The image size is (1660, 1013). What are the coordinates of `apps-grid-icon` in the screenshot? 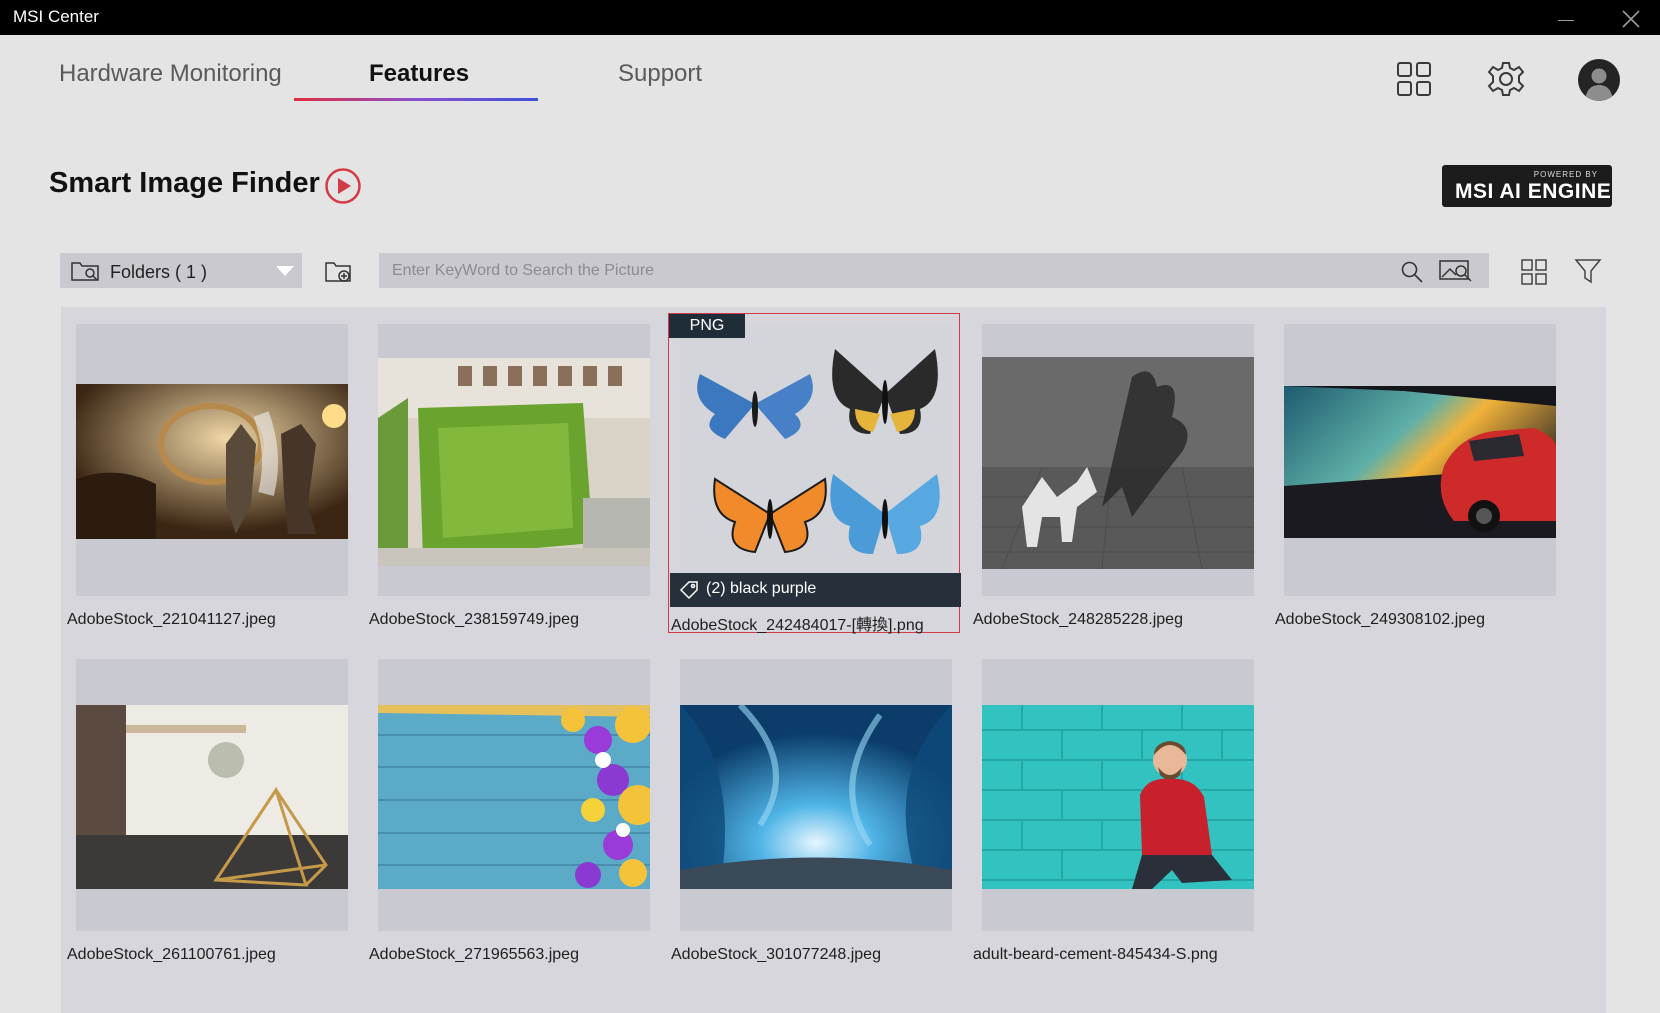 It's located at (1414, 81).